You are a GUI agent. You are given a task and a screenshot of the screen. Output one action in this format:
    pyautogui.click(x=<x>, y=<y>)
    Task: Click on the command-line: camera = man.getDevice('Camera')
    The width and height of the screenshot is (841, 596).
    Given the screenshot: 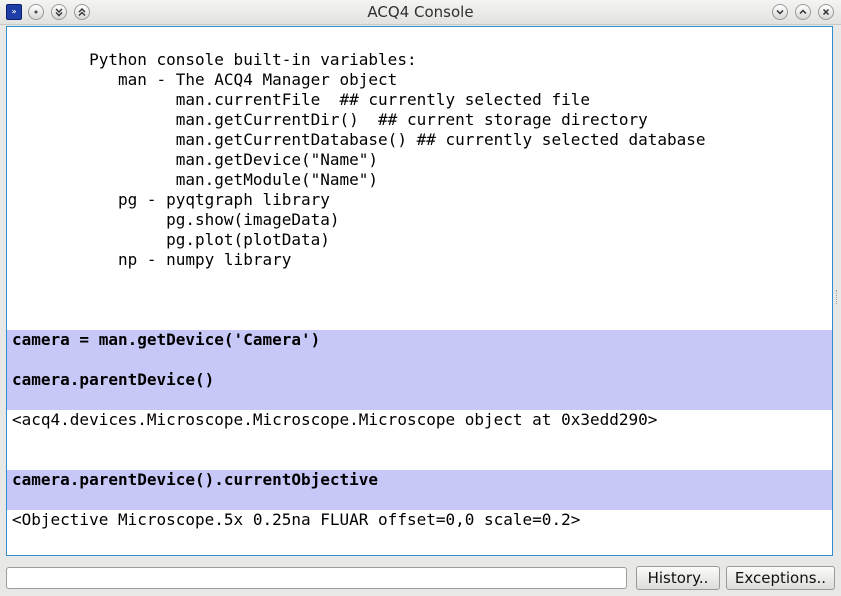 What is the action you would take?
    pyautogui.click(x=166, y=339)
    